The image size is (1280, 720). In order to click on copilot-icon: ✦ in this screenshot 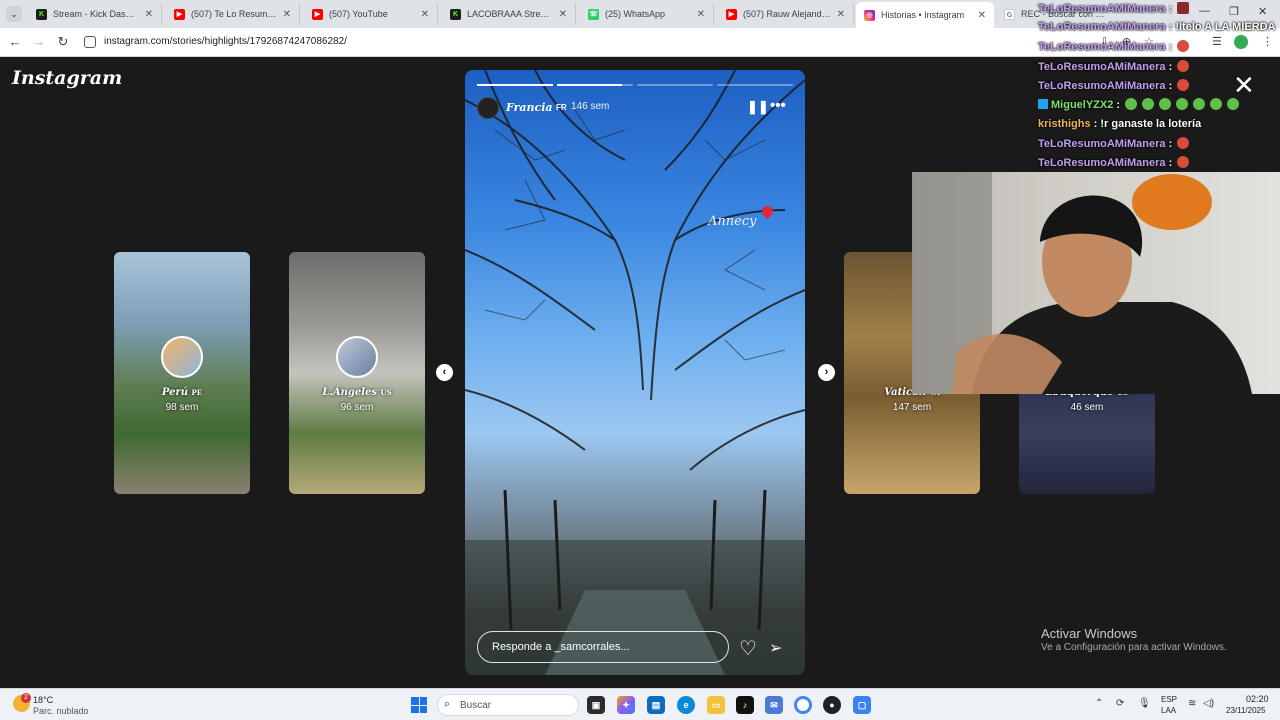, I will do `click(626, 705)`.